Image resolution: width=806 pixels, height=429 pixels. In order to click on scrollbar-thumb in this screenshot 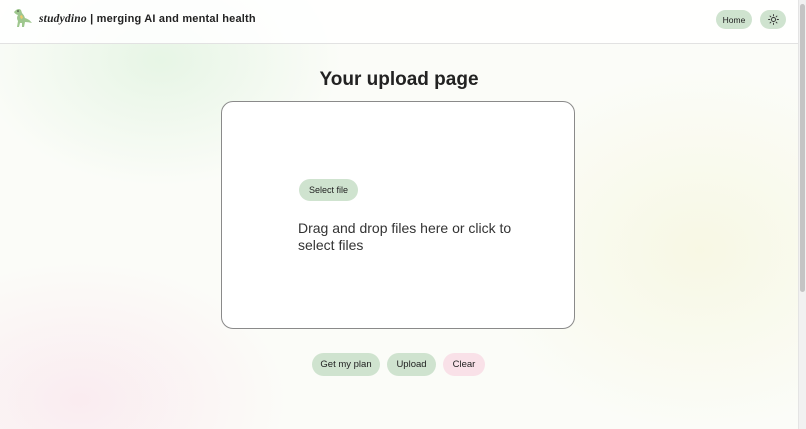, I will do `click(802, 148)`.